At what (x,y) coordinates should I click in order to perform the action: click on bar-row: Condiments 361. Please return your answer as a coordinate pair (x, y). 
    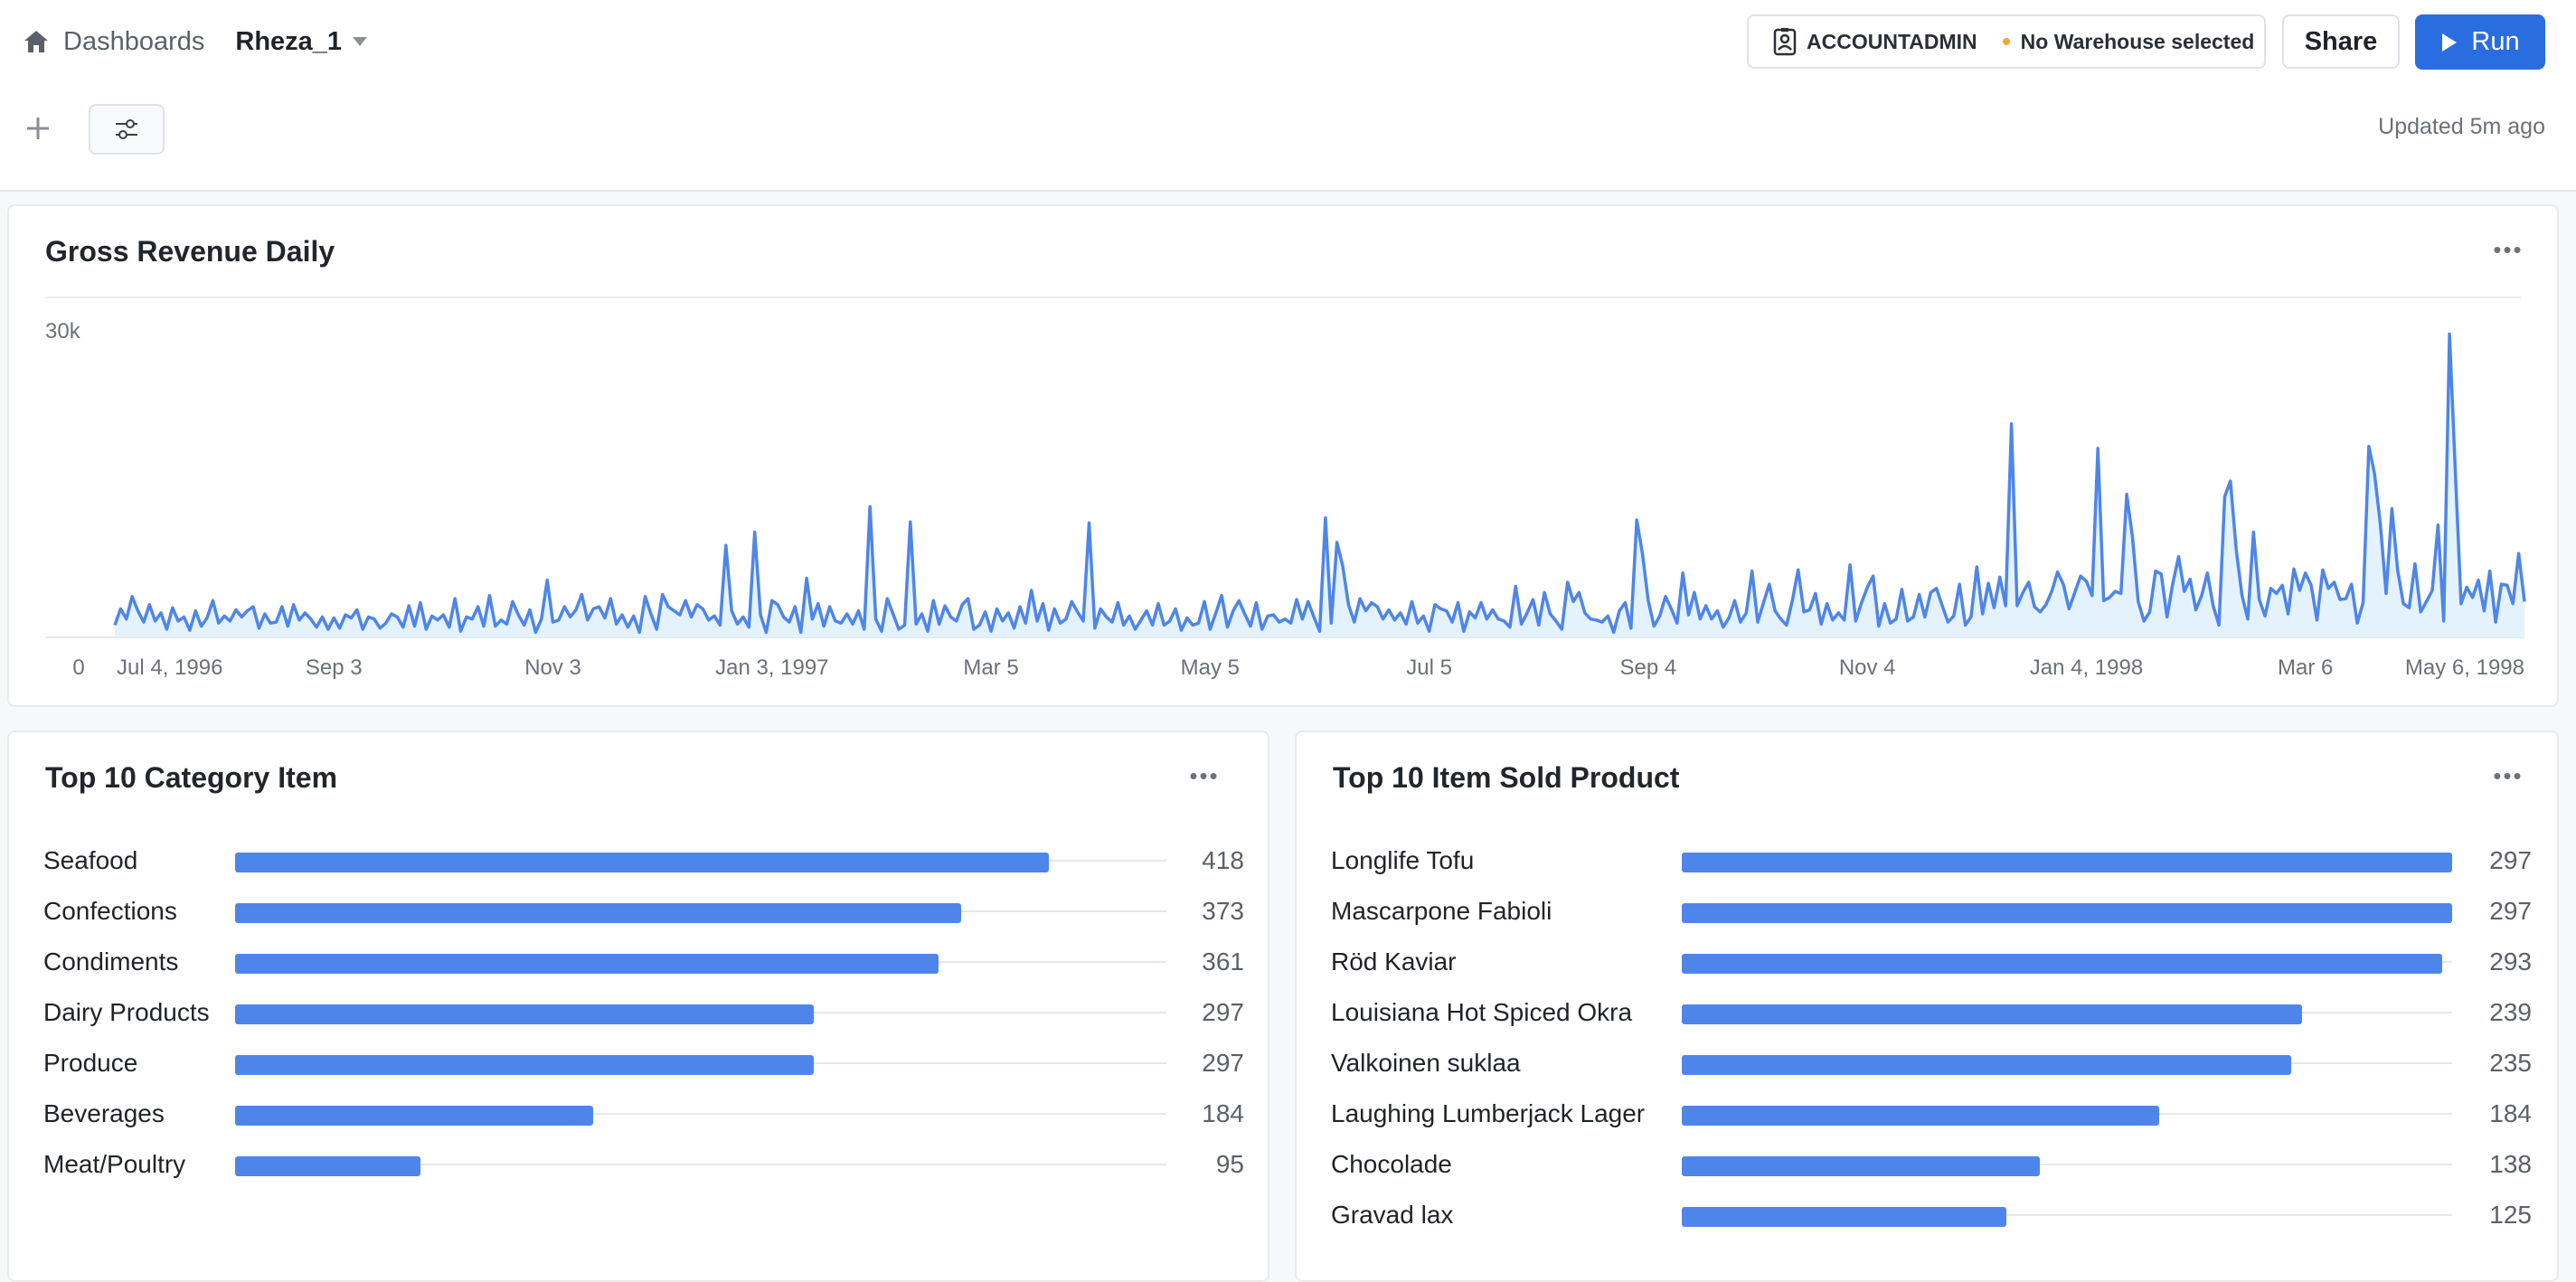
    Looking at the image, I should click on (644, 962).